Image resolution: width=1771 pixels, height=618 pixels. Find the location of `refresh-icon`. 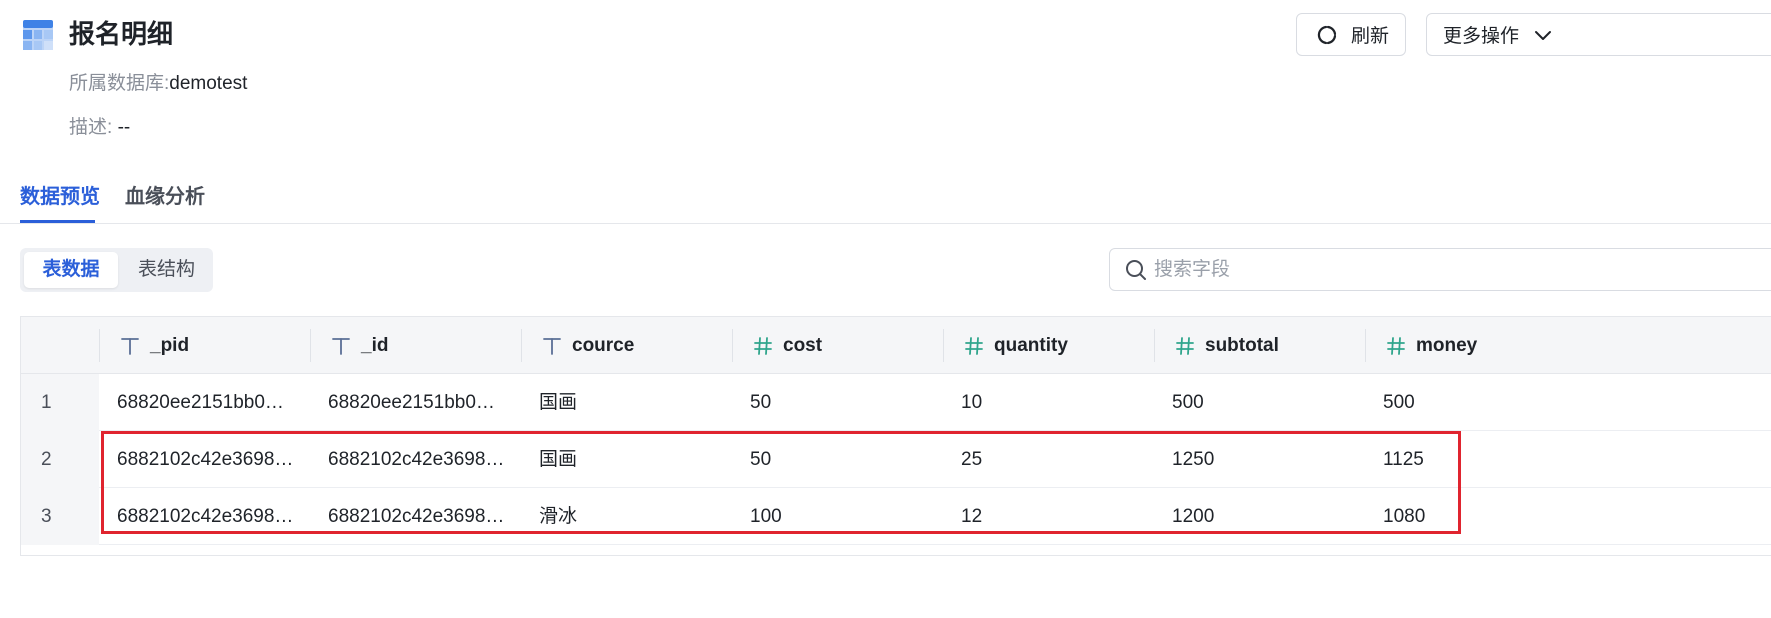

refresh-icon is located at coordinates (1327, 34).